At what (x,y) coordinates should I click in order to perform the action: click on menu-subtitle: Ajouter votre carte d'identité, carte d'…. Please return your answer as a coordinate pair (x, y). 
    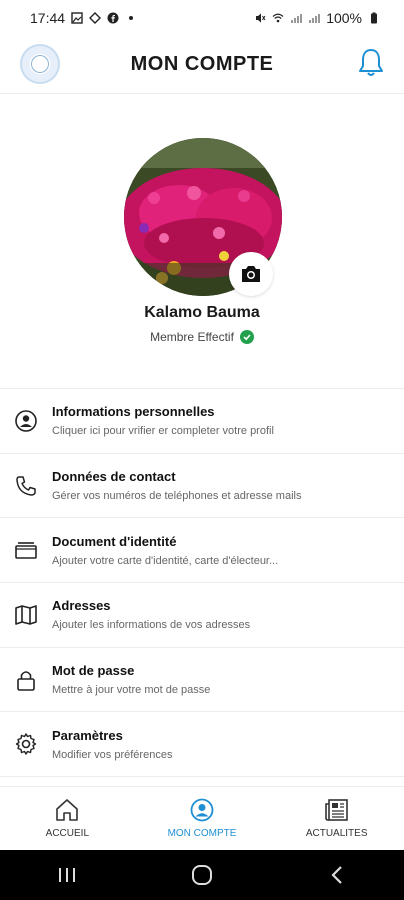
    Looking at the image, I should click on (165, 560).